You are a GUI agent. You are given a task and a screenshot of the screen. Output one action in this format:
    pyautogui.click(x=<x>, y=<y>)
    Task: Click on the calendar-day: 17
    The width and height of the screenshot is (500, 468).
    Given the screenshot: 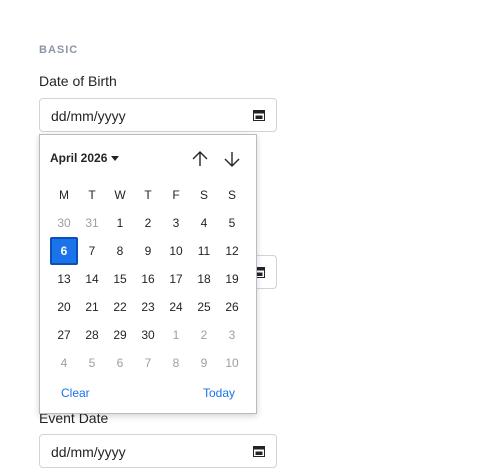 What is the action you would take?
    pyautogui.click(x=176, y=279)
    